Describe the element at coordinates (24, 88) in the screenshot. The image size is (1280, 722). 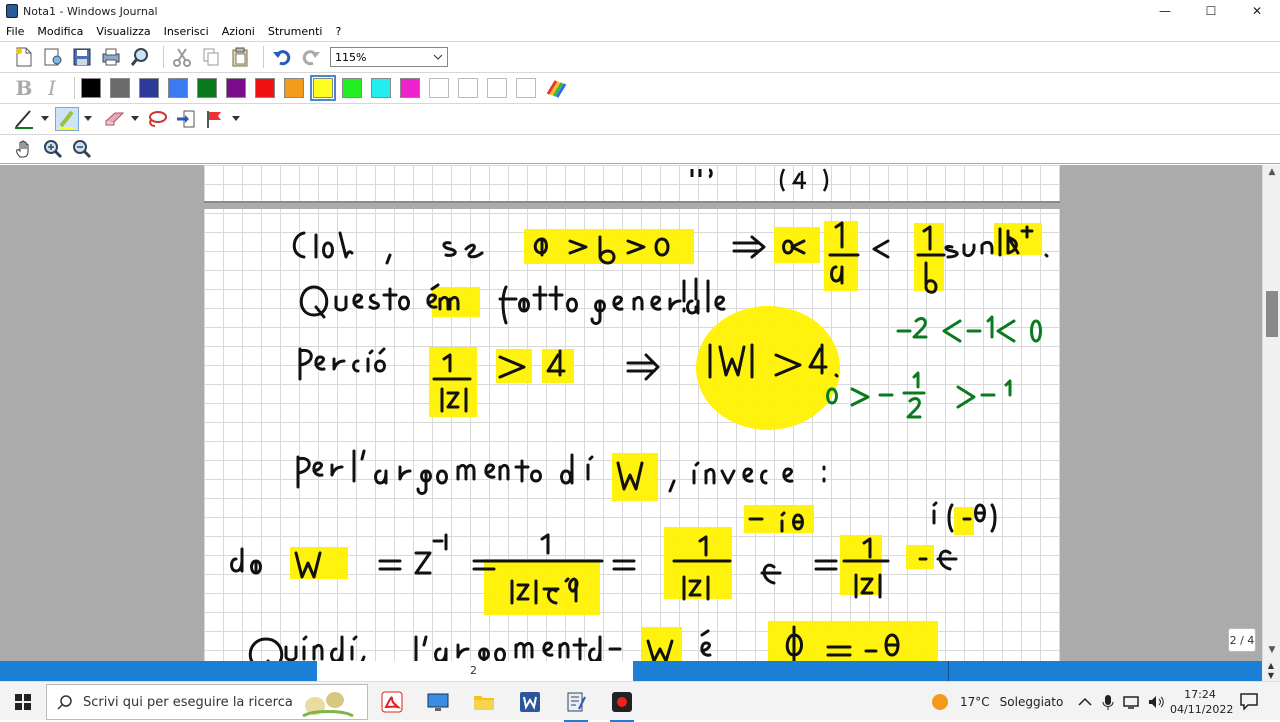
I see `bold-button: B` at that location.